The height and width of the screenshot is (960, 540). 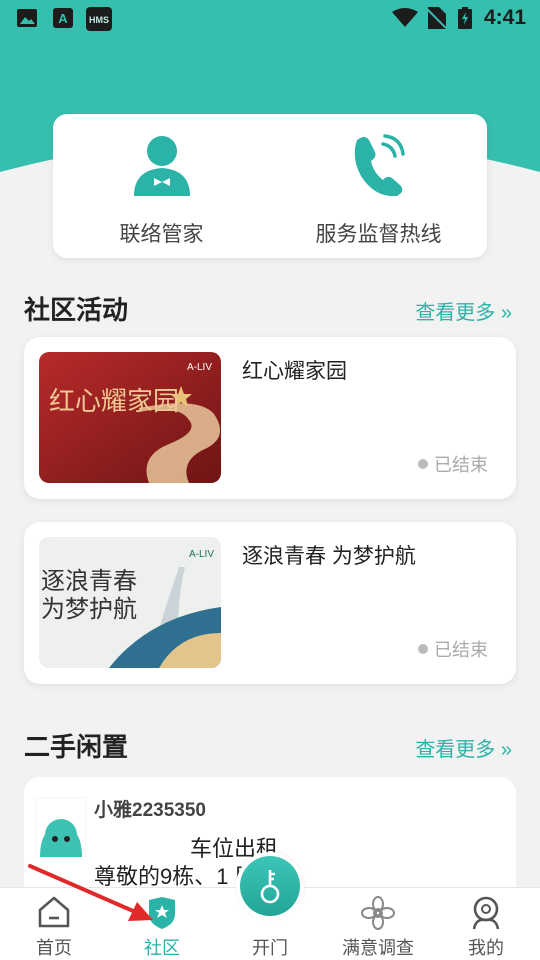 I want to click on key-button-face, so click(x=270, y=886).